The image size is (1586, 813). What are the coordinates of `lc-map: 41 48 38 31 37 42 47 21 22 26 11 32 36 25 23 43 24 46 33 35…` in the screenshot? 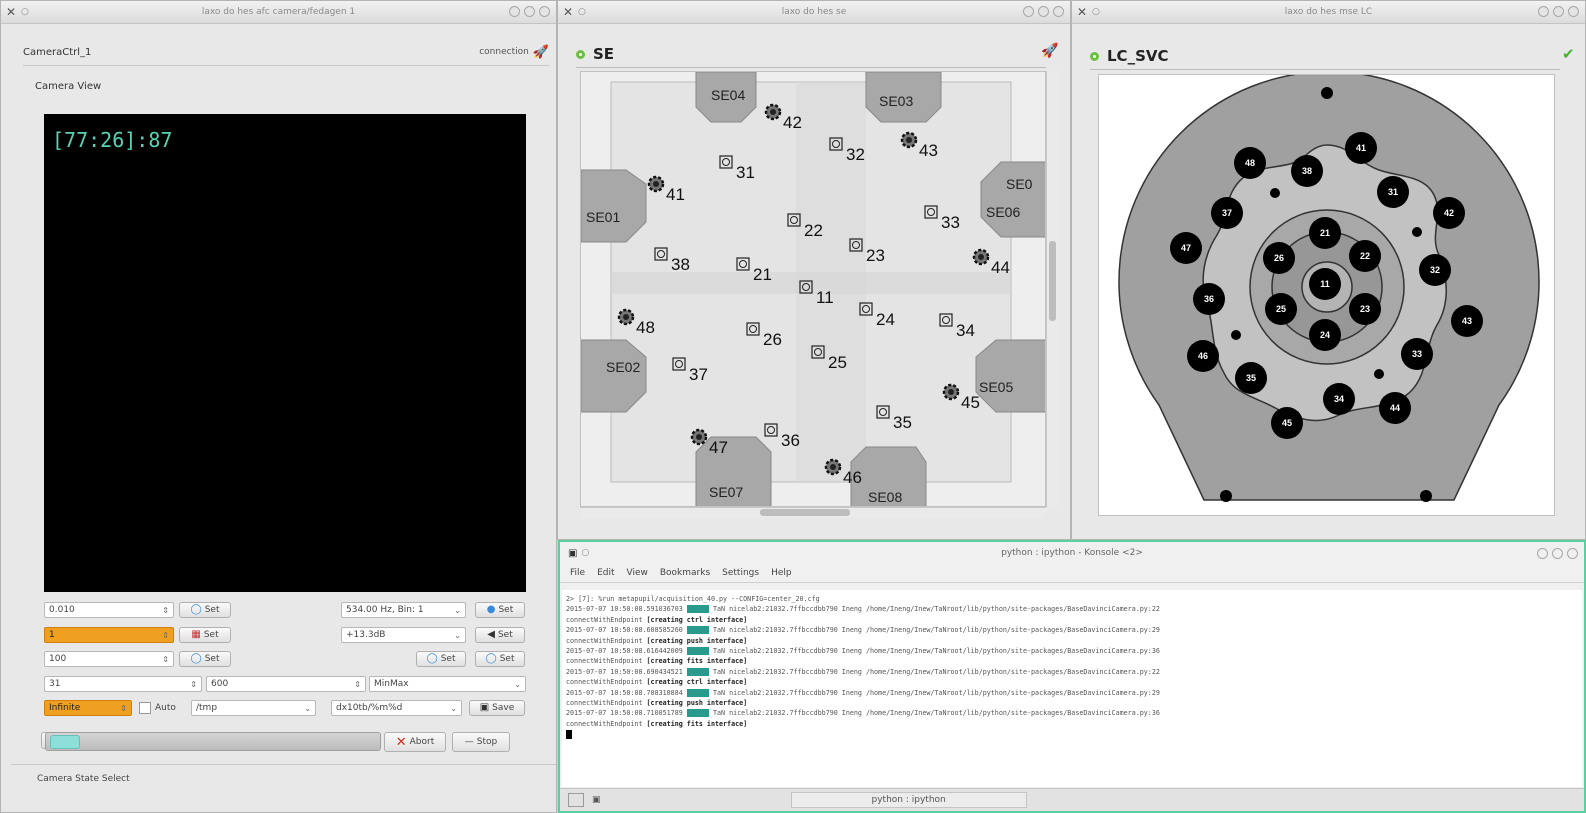 It's located at (1329, 288).